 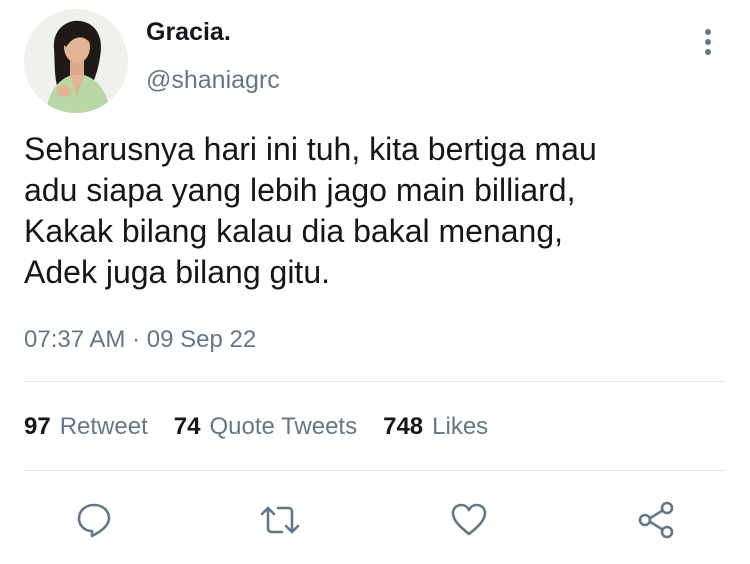 I want to click on retweet-stat: 97 Retweet, so click(x=86, y=427).